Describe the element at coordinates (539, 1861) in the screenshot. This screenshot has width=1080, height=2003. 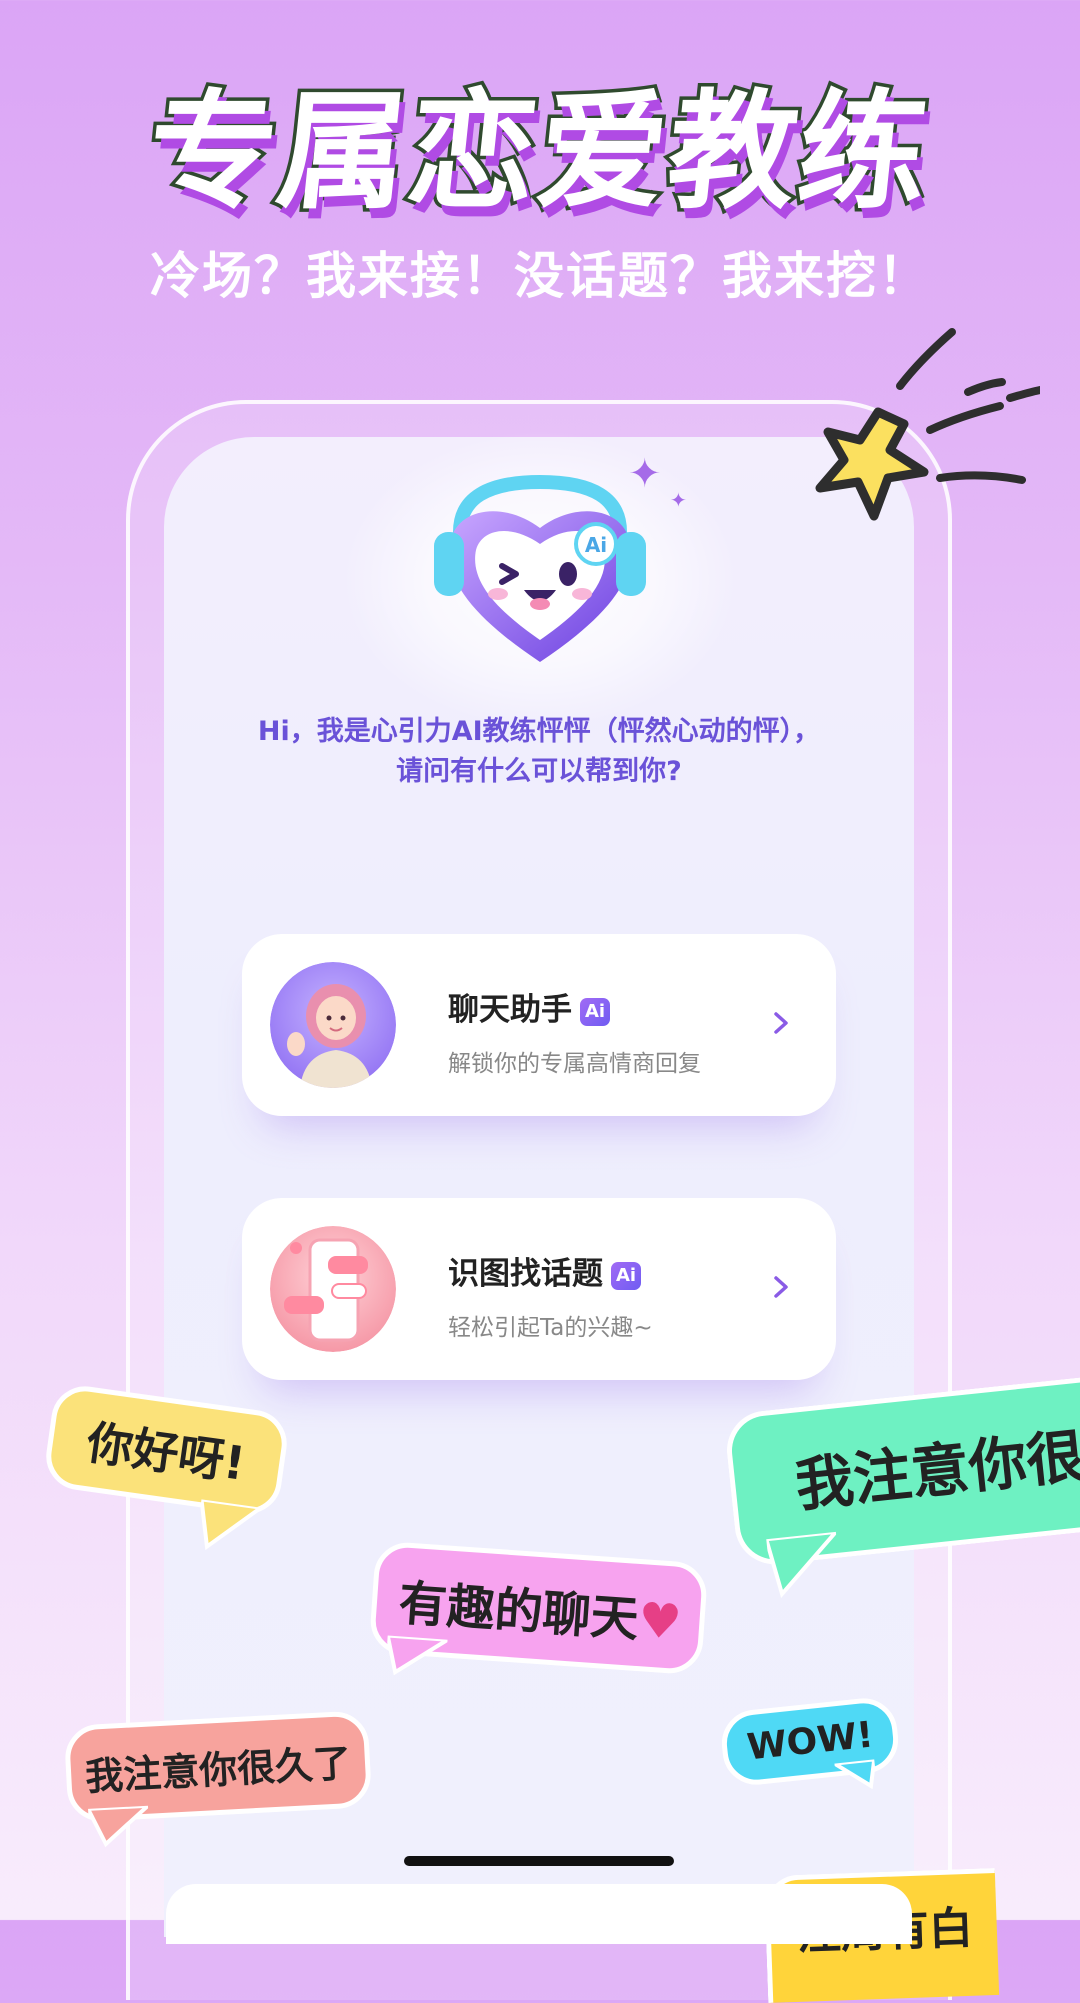
I see `home-indicator` at that location.